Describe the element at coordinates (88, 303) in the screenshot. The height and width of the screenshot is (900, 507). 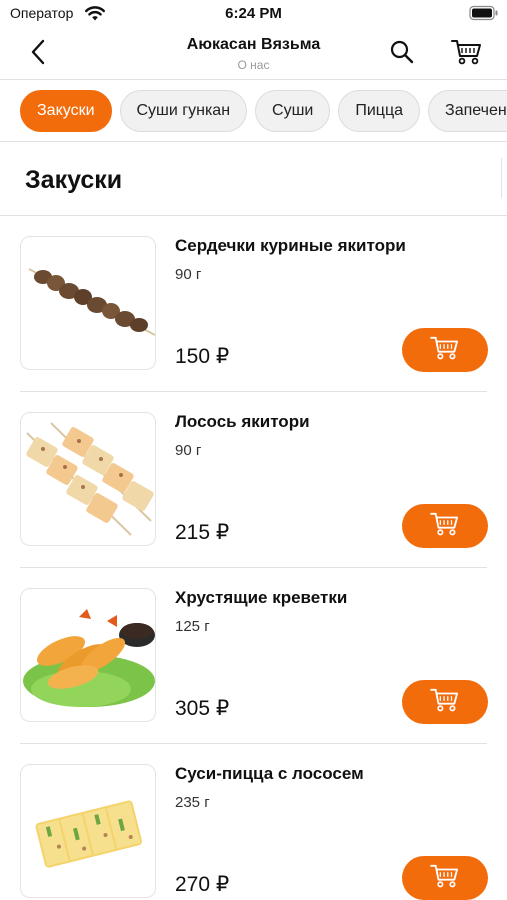
I see `product-image-chicken-hearts` at that location.